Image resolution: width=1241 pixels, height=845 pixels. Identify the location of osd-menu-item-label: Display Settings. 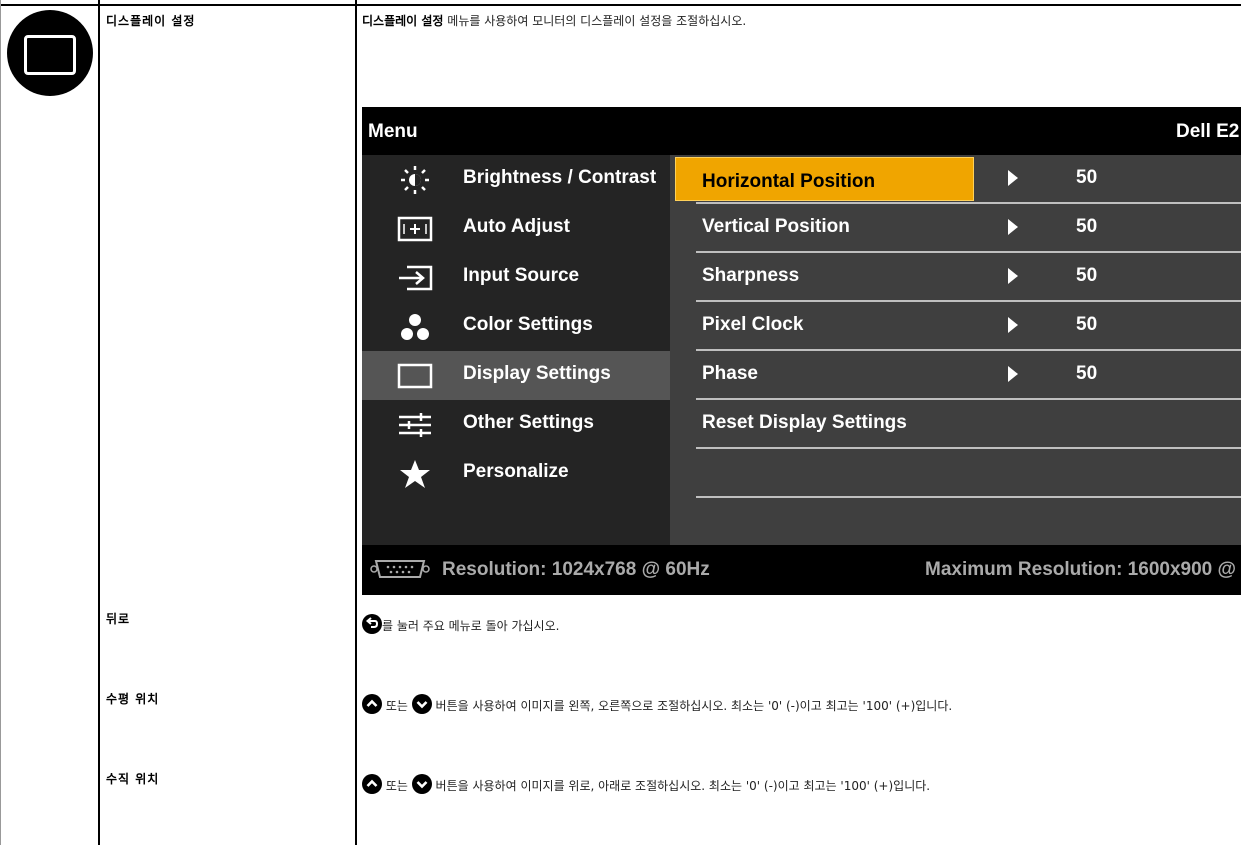
(537, 373).